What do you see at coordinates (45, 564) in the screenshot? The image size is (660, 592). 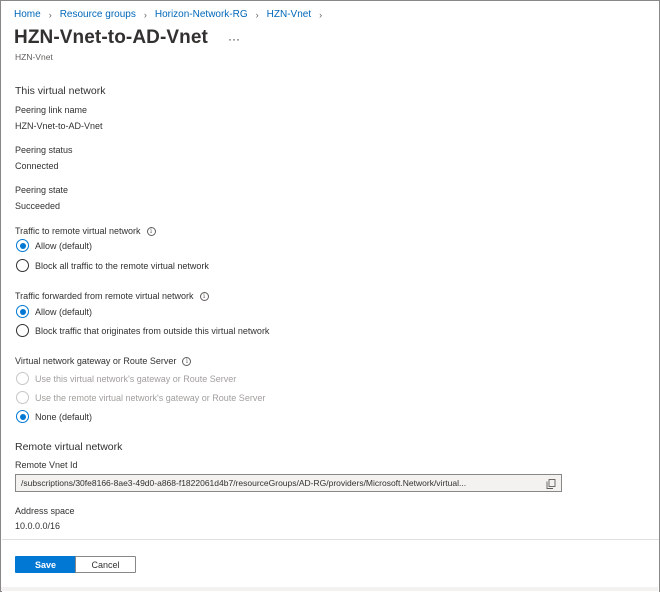 I see `save-button: Save` at bounding box center [45, 564].